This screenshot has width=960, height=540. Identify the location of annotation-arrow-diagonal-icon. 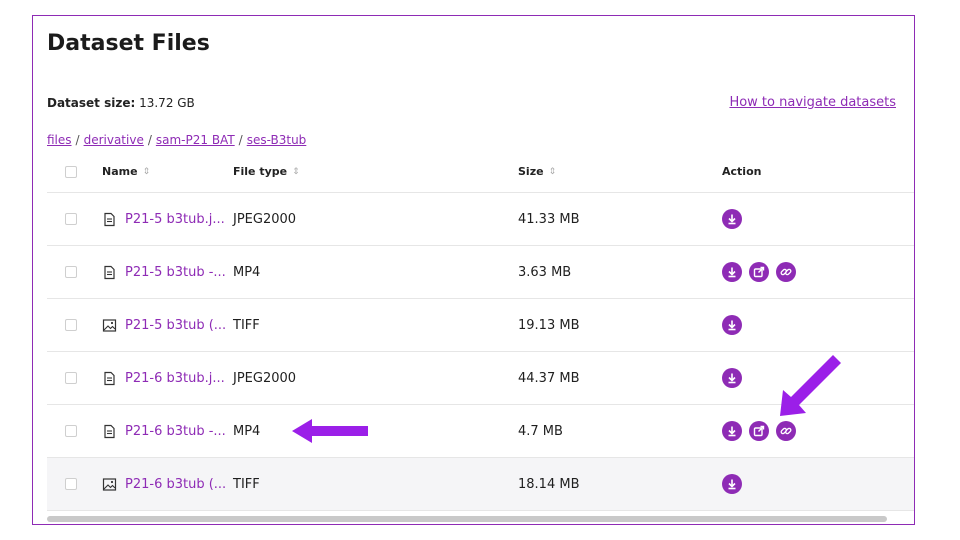
(810, 385).